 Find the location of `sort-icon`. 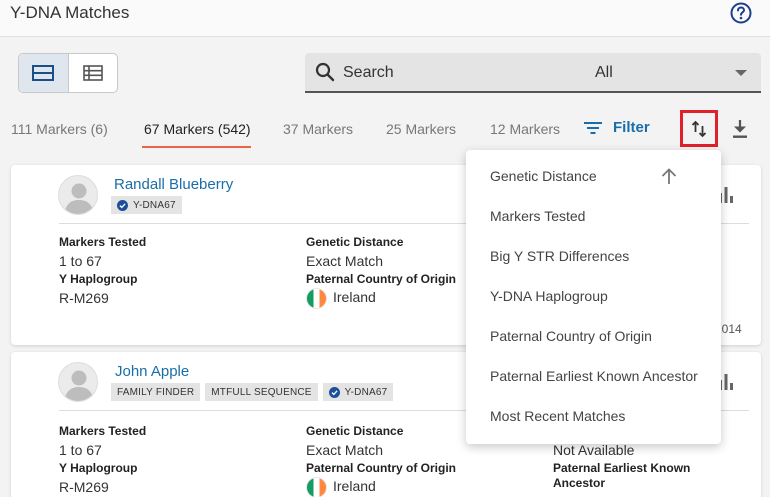

sort-icon is located at coordinates (699, 128).